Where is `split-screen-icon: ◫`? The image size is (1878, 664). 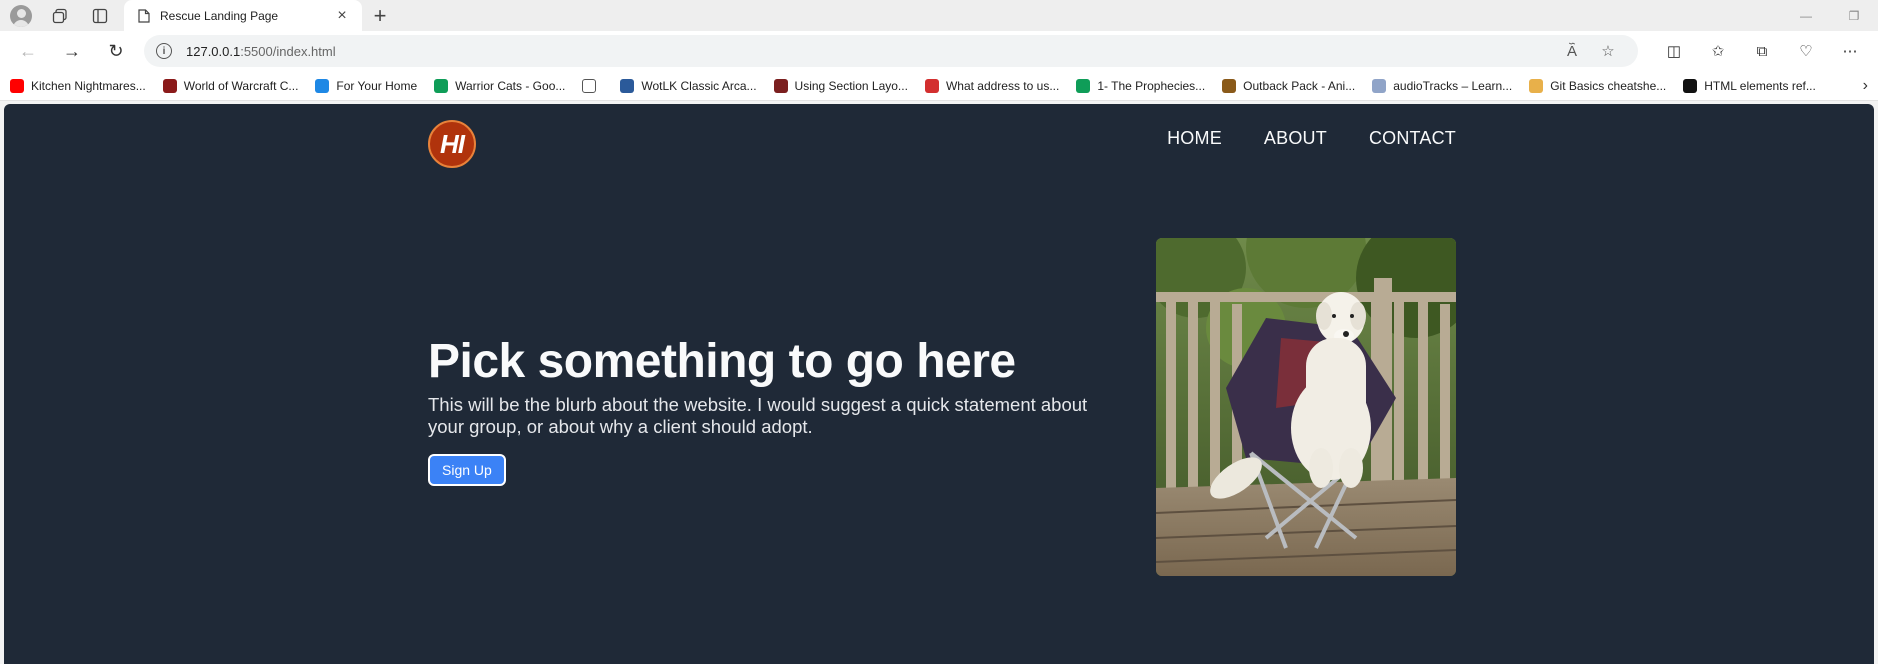
split-screen-icon: ◫ is located at coordinates (1674, 51).